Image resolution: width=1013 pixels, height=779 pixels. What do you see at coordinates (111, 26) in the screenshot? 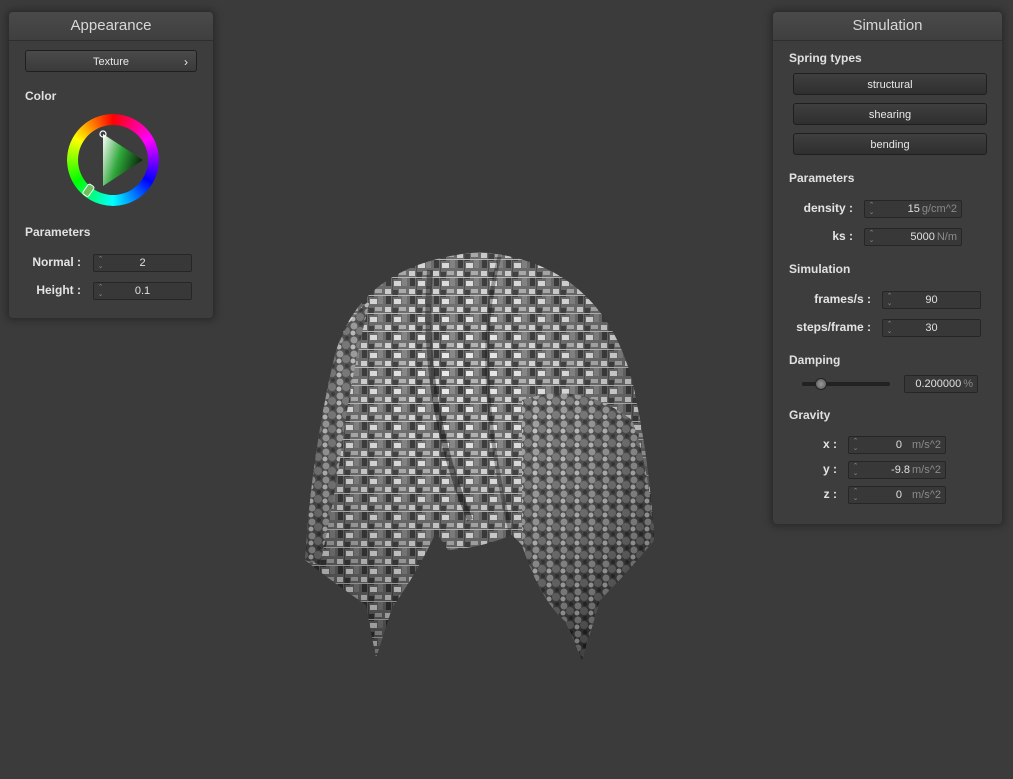
I see `appearance-panel-title: Appearance` at bounding box center [111, 26].